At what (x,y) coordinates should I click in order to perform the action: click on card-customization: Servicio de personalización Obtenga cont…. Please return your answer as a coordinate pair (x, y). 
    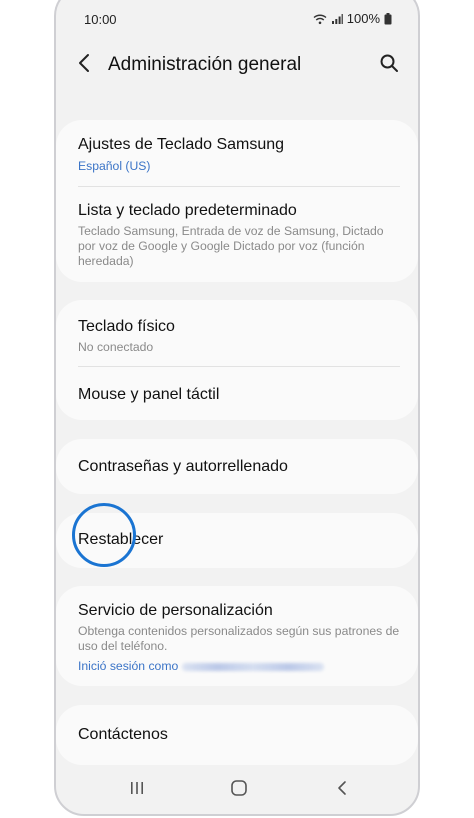
    Looking at the image, I should click on (237, 636).